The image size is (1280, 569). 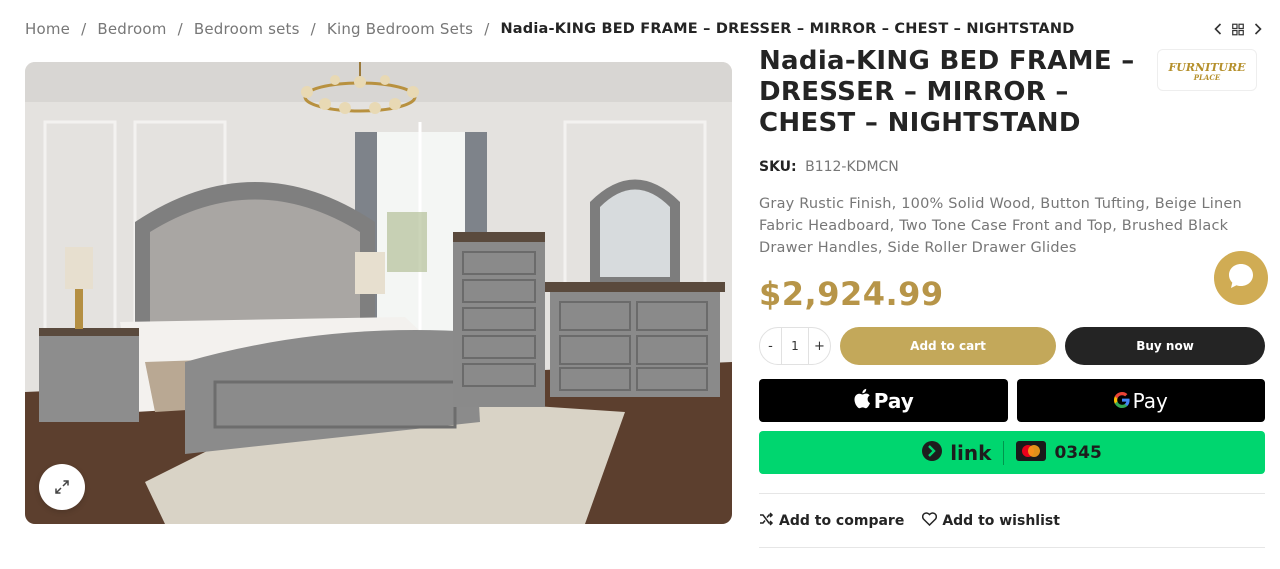 What do you see at coordinates (131, 29) in the screenshot?
I see `breadcrumb-bedroom: Bedroom` at bounding box center [131, 29].